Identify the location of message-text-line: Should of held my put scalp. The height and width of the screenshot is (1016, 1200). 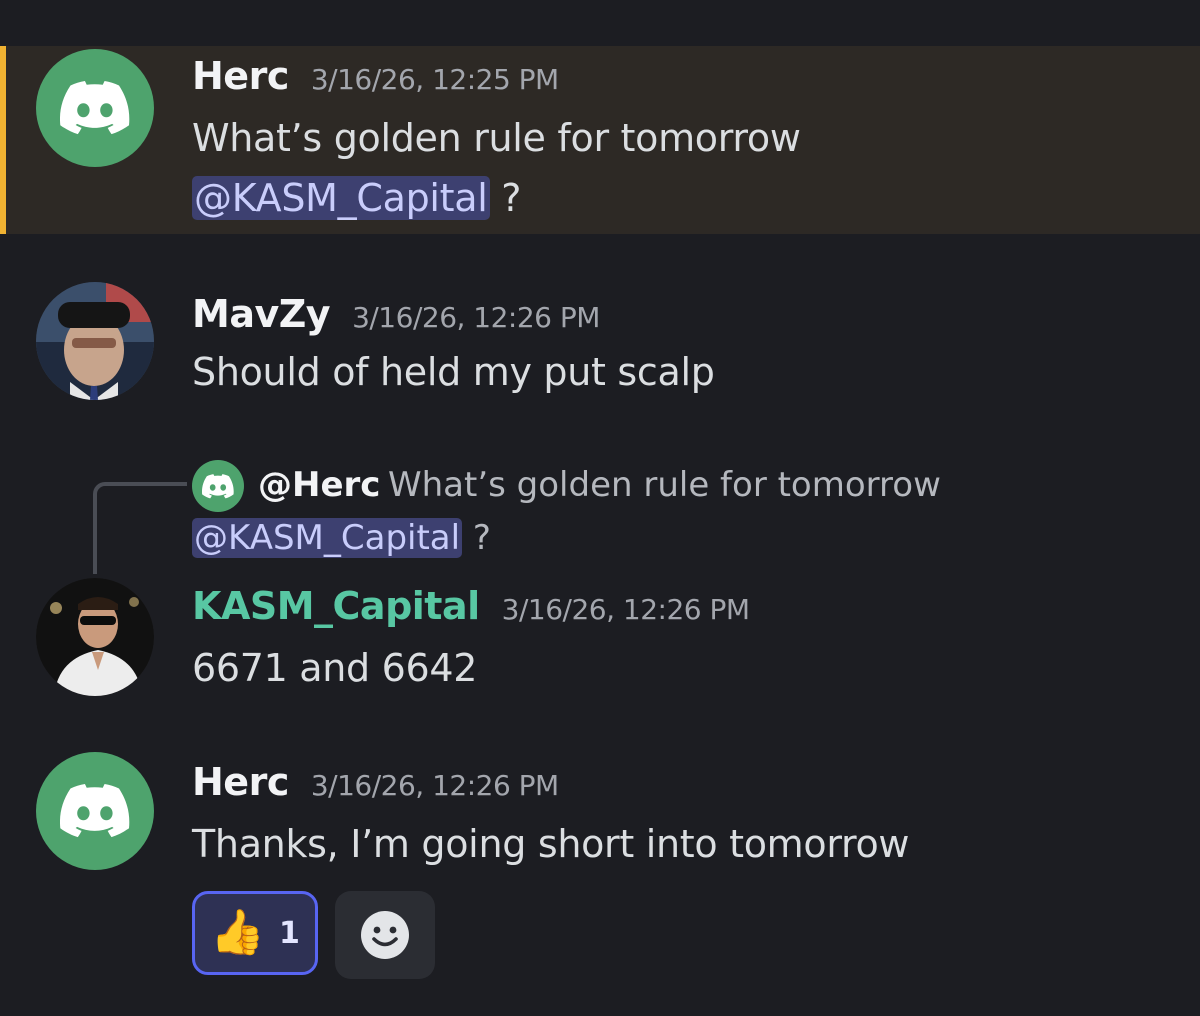
(453, 372).